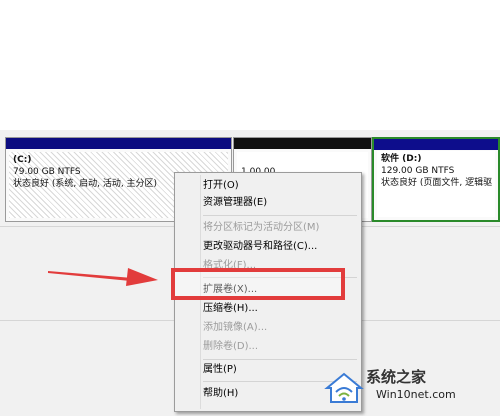 This screenshot has height=416, width=500. I want to click on partition-d-status: 状态良好 (页面文件, 逻辑驱, so click(437, 183).